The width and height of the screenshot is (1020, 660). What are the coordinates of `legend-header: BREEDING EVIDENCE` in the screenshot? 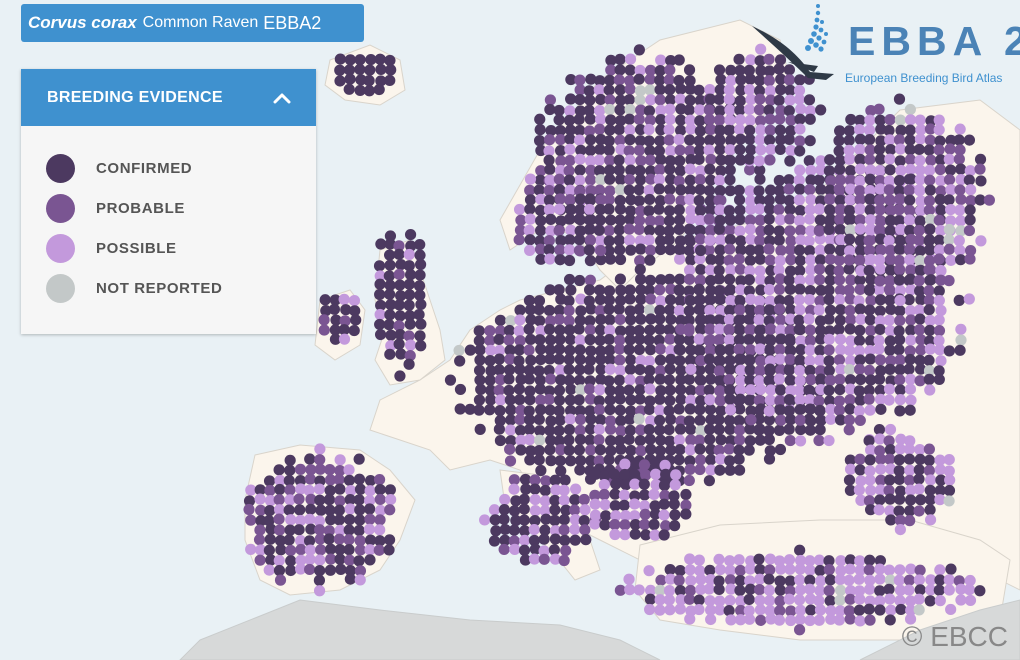 It's located at (168, 97).